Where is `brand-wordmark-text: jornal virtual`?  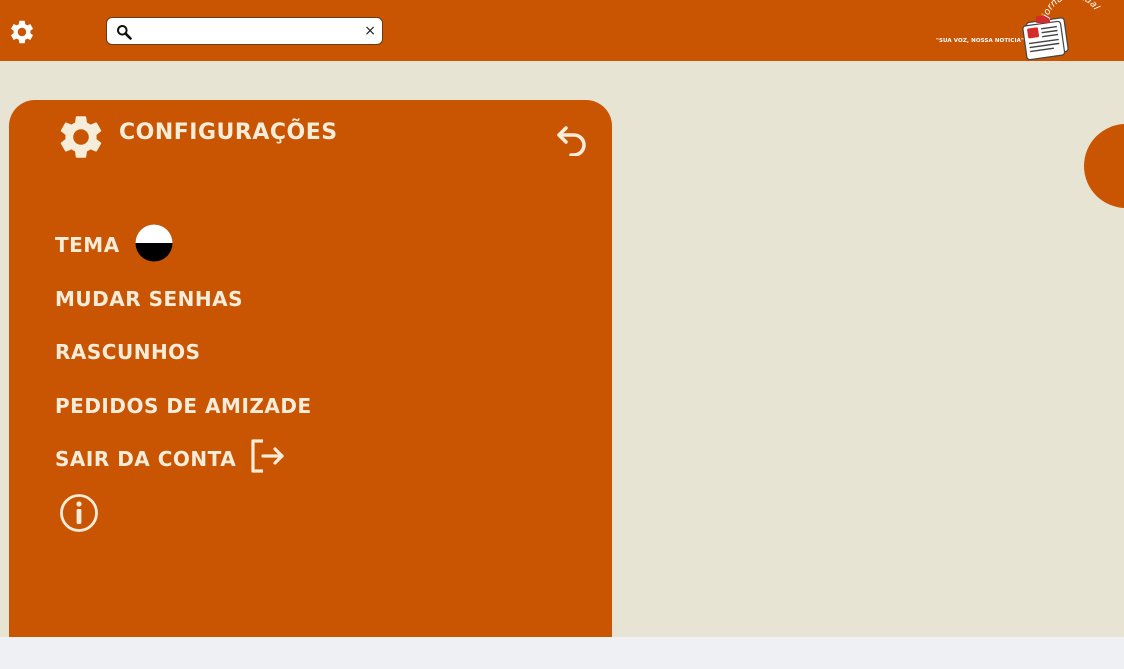 brand-wordmark-text: jornal virtual is located at coordinates (1071, 10).